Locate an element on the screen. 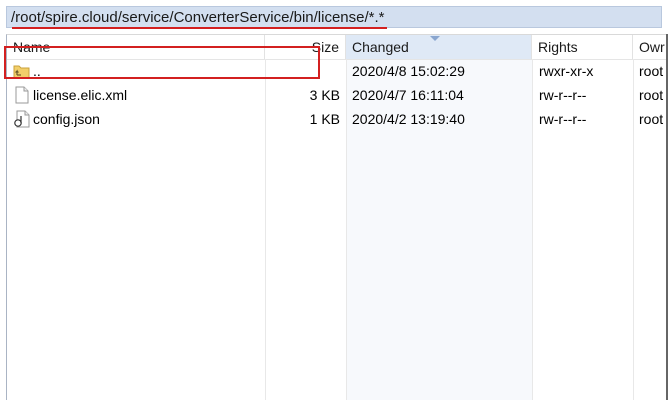  column-header-name-label: Name is located at coordinates (32, 47).